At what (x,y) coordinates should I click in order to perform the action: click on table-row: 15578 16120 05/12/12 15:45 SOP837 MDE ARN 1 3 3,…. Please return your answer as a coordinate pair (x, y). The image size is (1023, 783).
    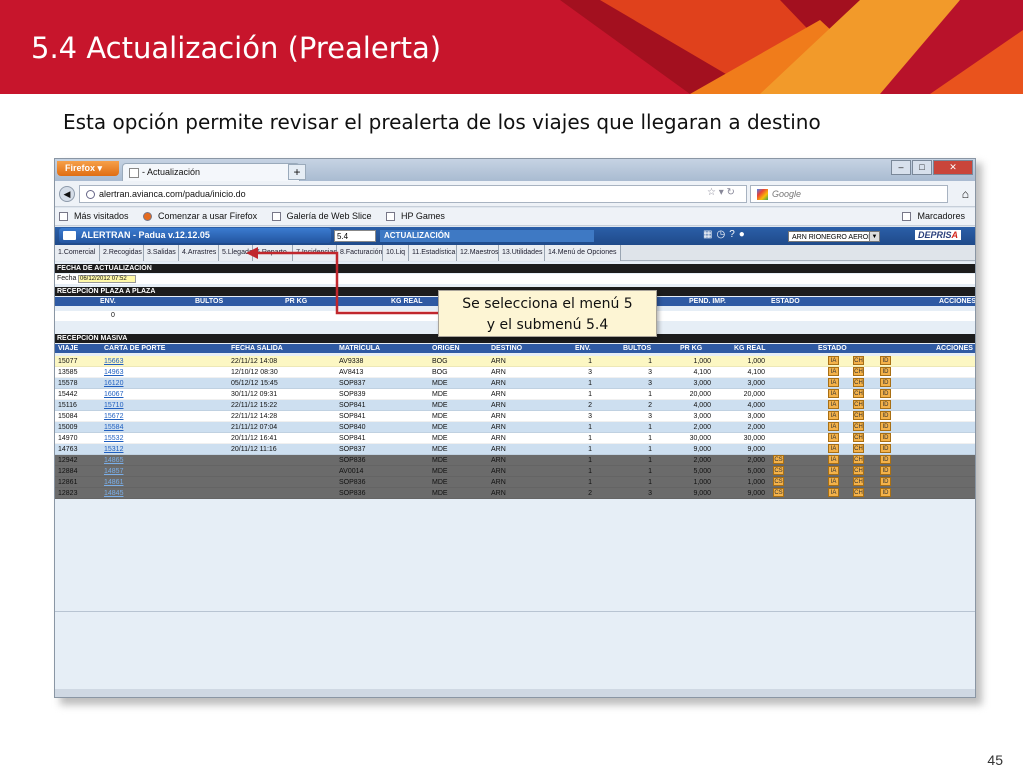
    Looking at the image, I should click on (515, 383).